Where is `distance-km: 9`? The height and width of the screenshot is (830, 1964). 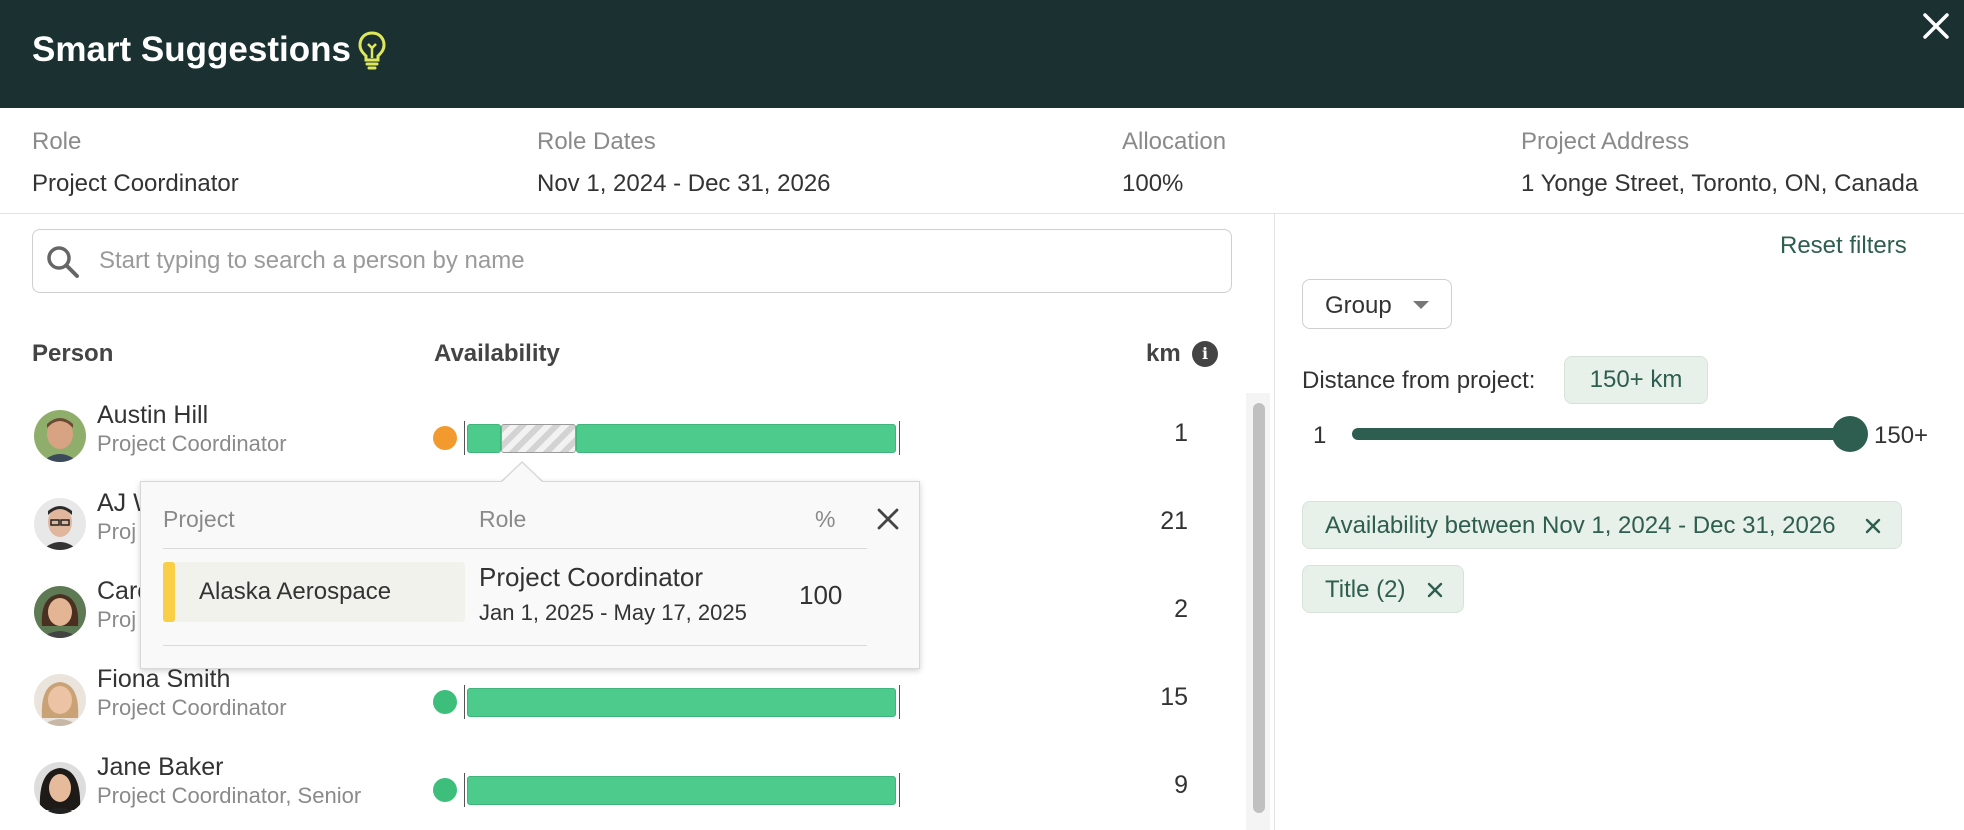 distance-km: 9 is located at coordinates (1181, 785).